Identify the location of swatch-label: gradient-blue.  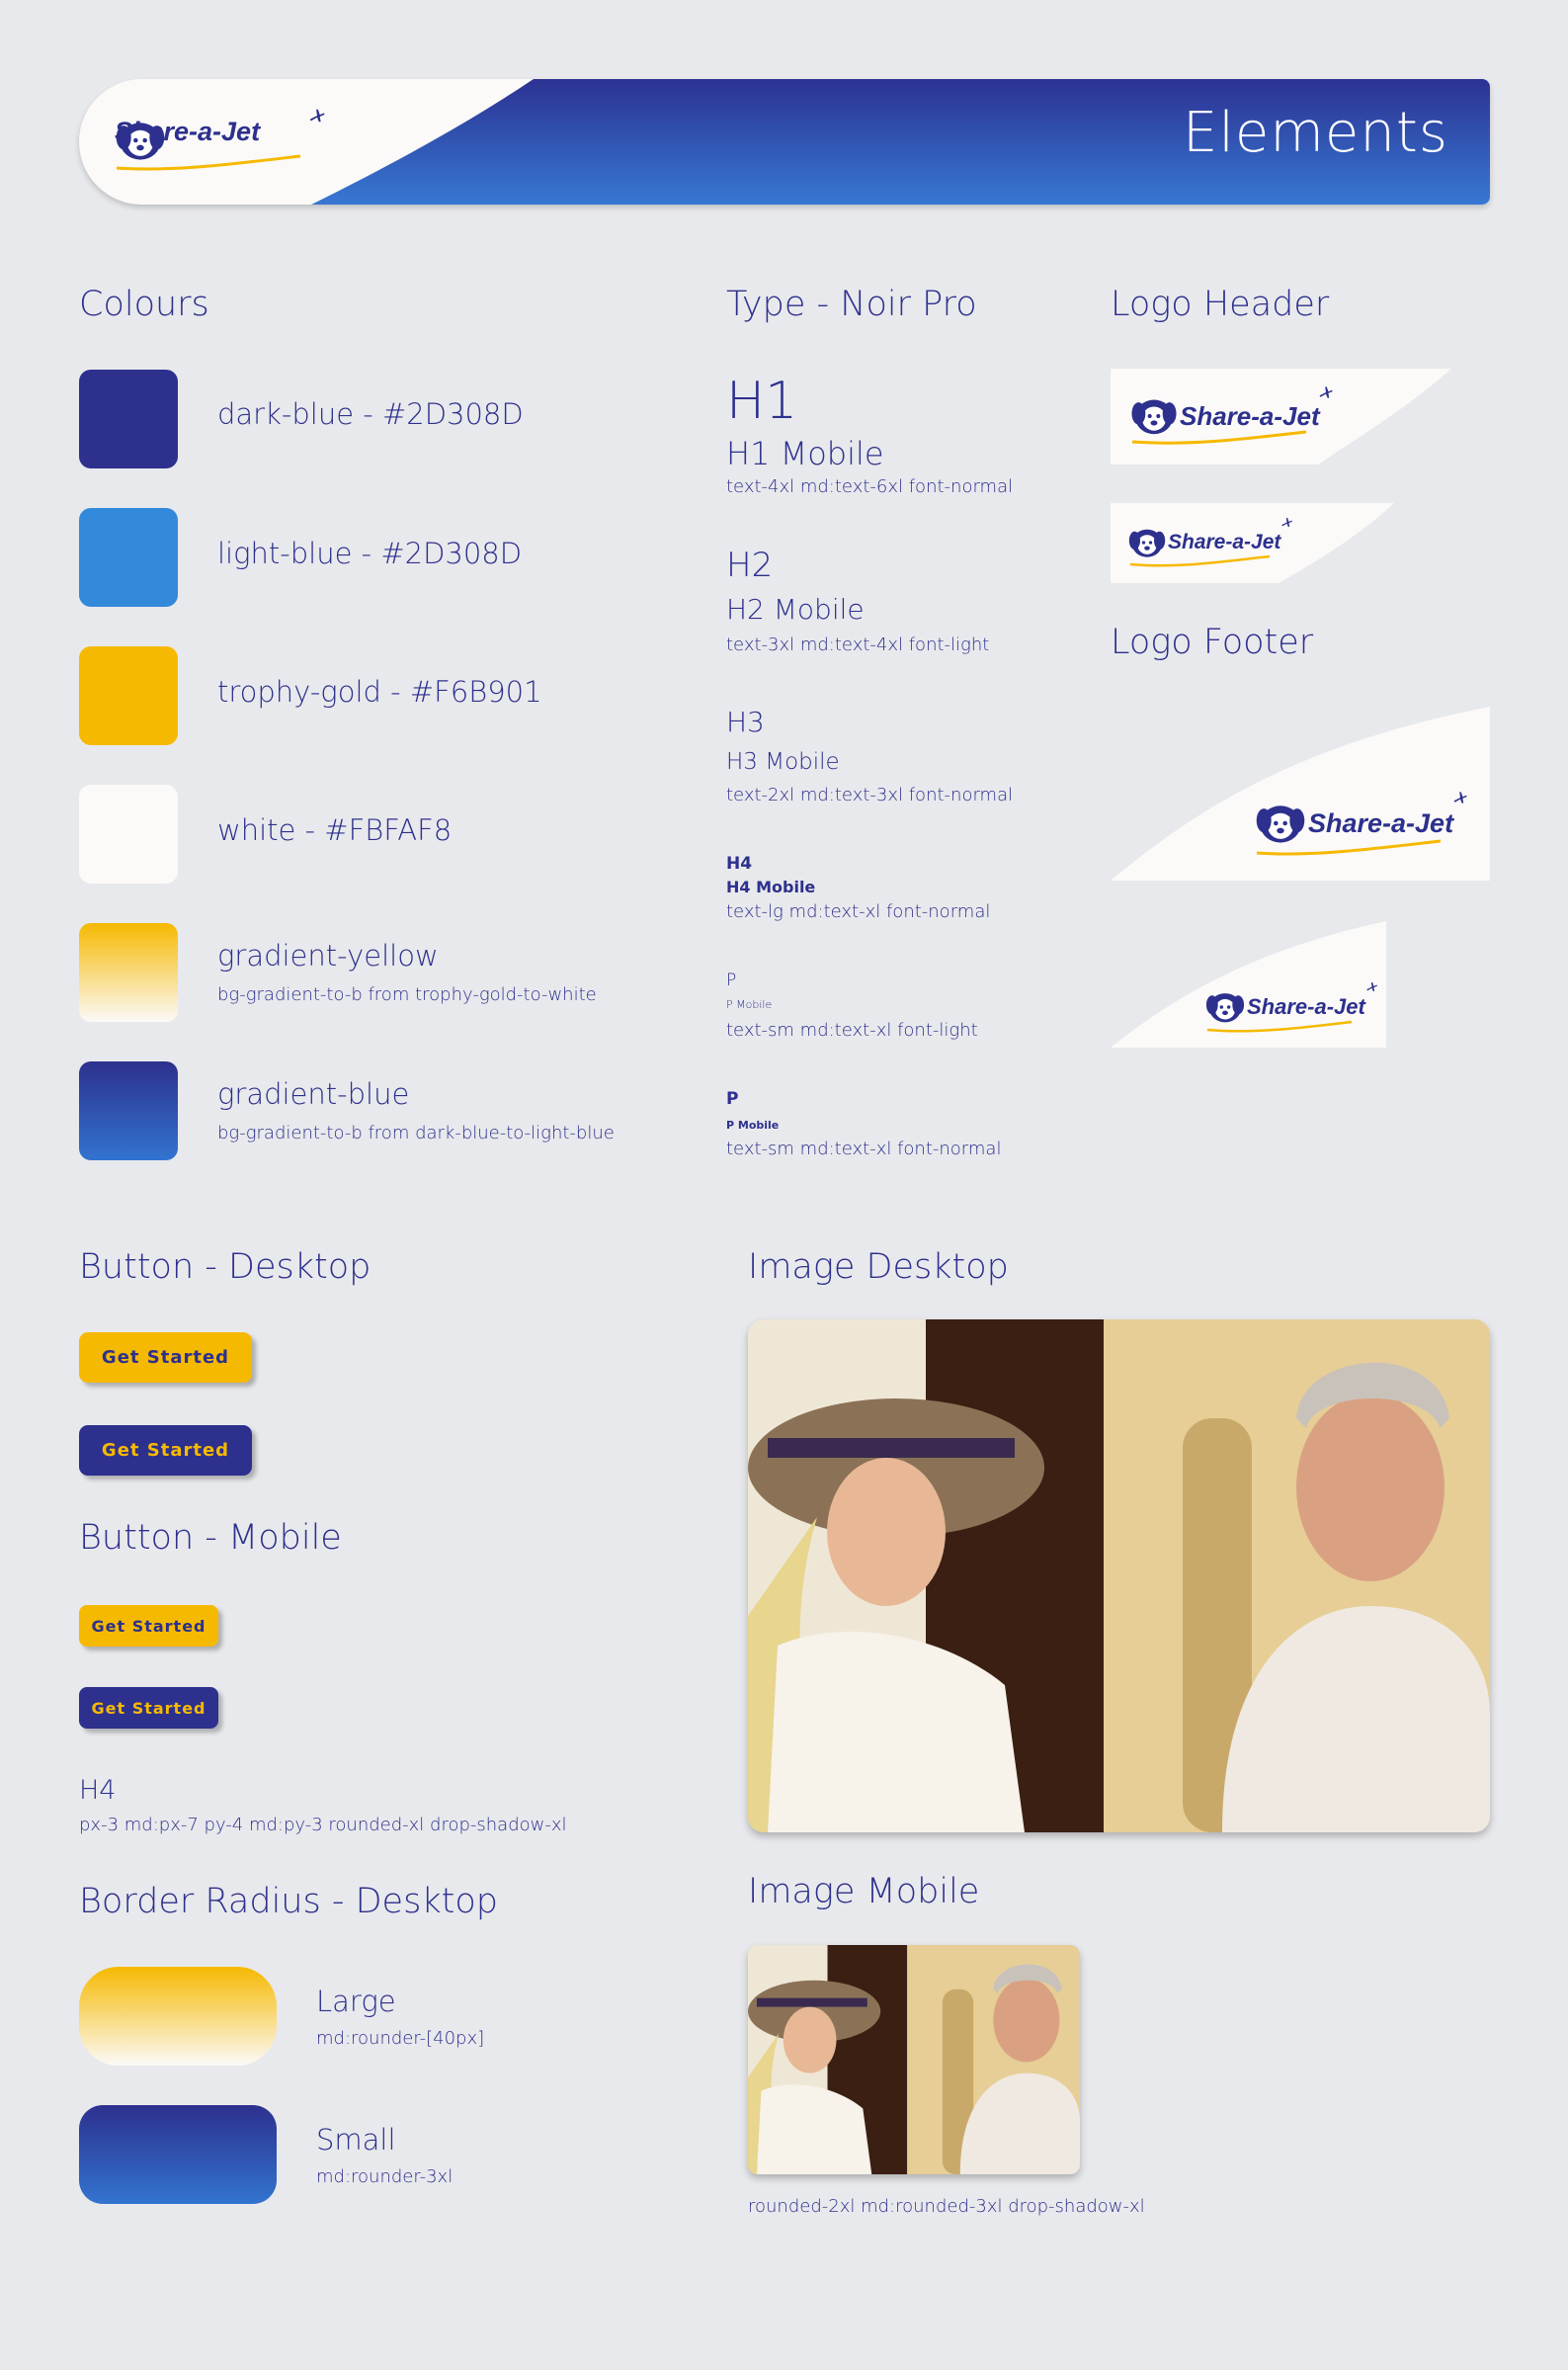
(313, 1094).